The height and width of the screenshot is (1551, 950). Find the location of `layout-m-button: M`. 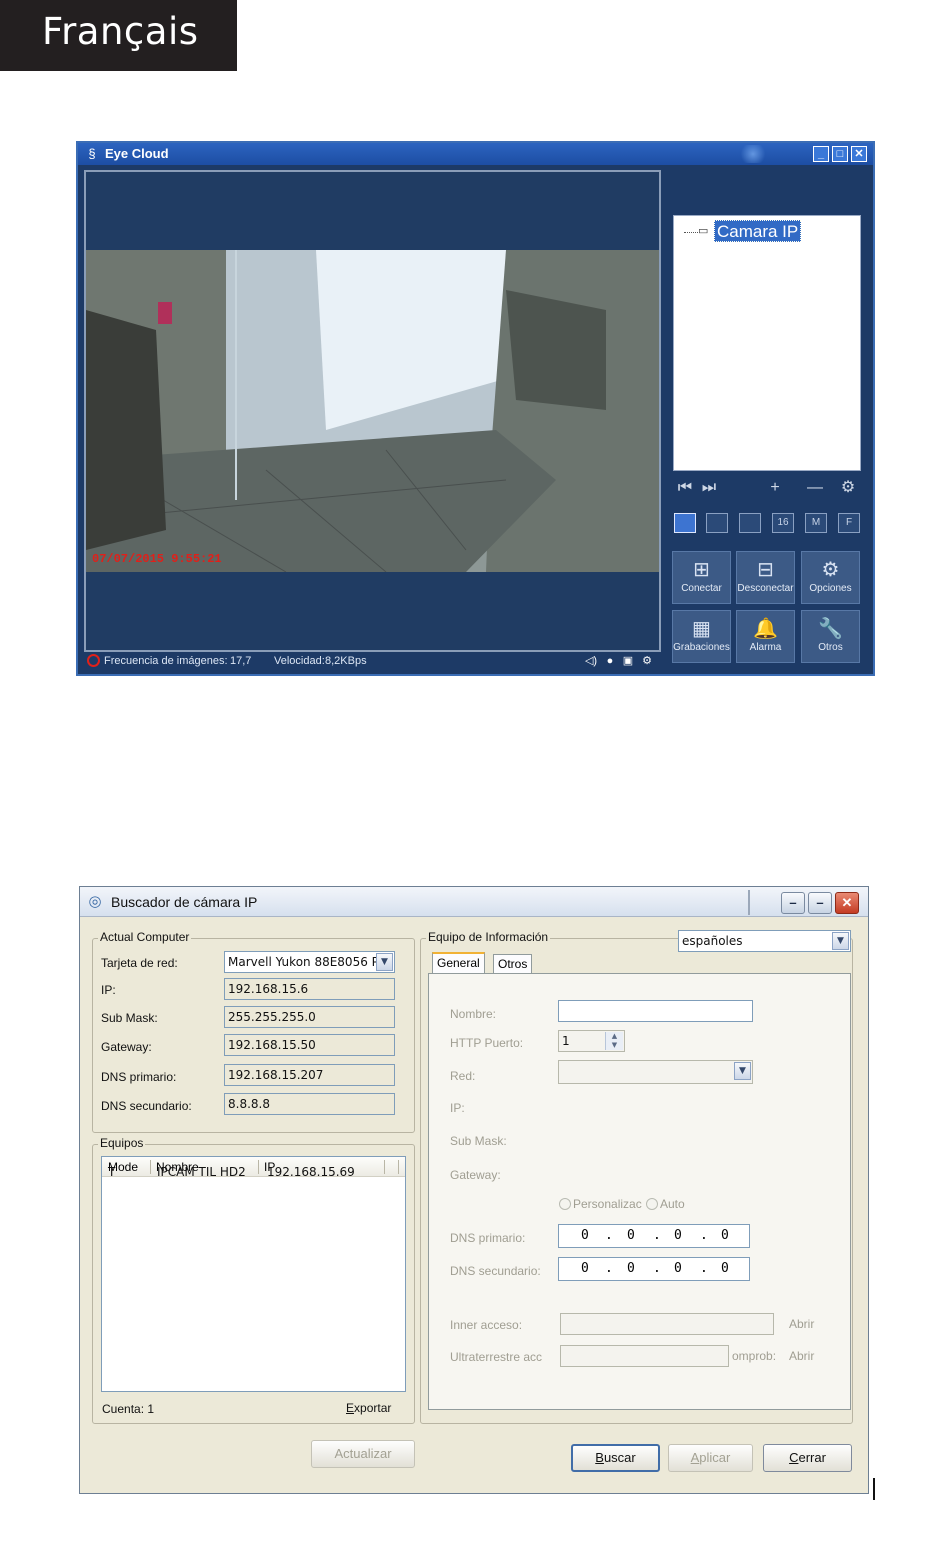

layout-m-button: M is located at coordinates (816, 523).